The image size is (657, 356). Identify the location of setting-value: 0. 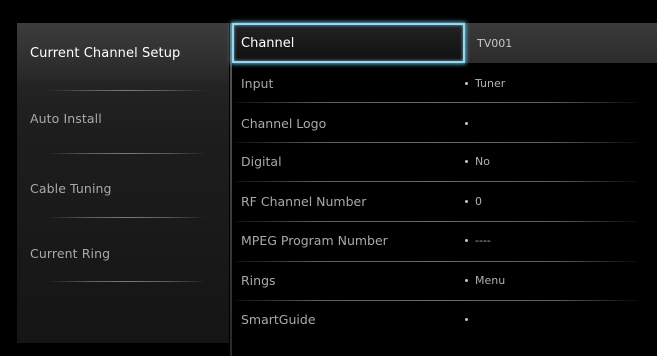
(473, 201).